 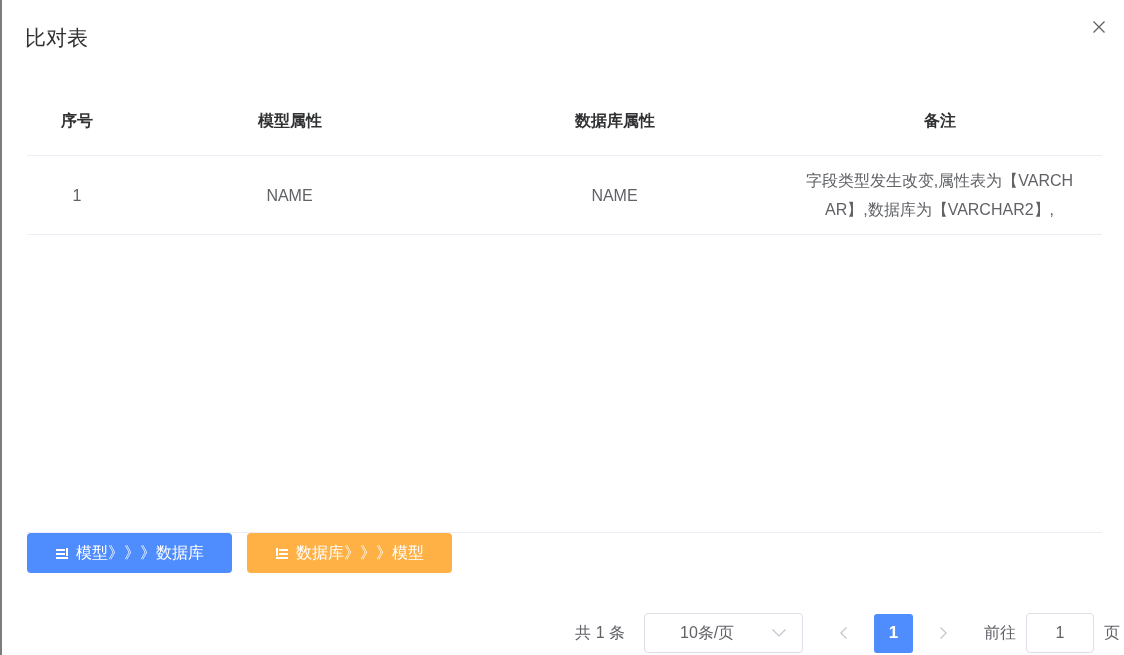 I want to click on column-header: 序号, so click(x=77, y=120).